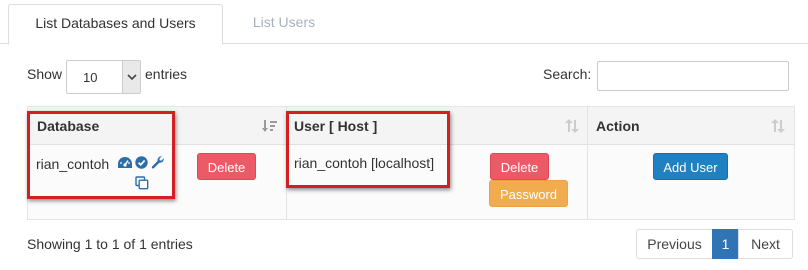 The image size is (808, 270). What do you see at coordinates (567, 74) in the screenshot?
I see `search-label: Search:` at bounding box center [567, 74].